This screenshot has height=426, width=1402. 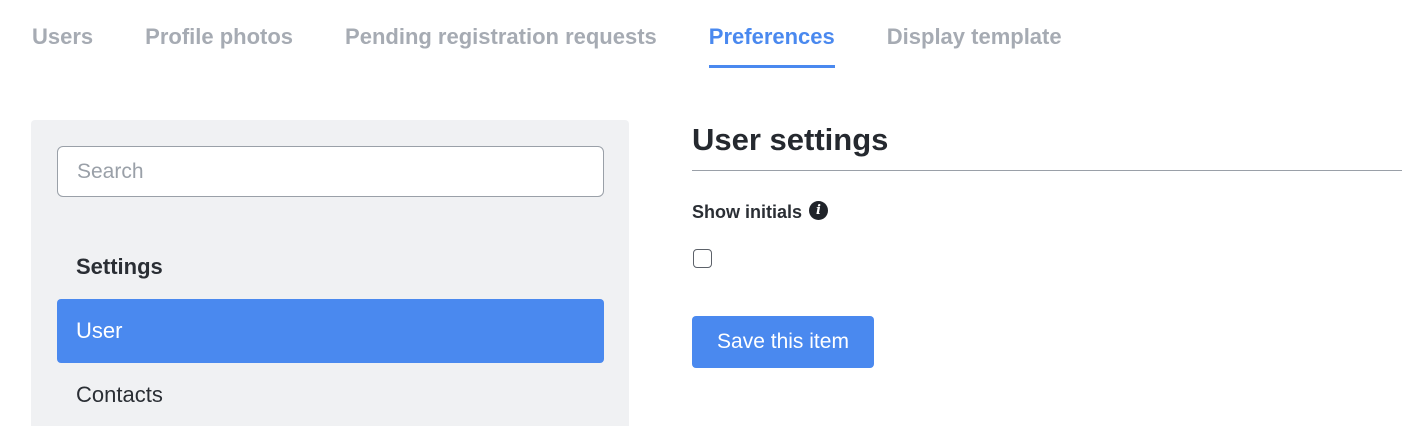 What do you see at coordinates (1047, 170) in the screenshot?
I see `title-divider` at bounding box center [1047, 170].